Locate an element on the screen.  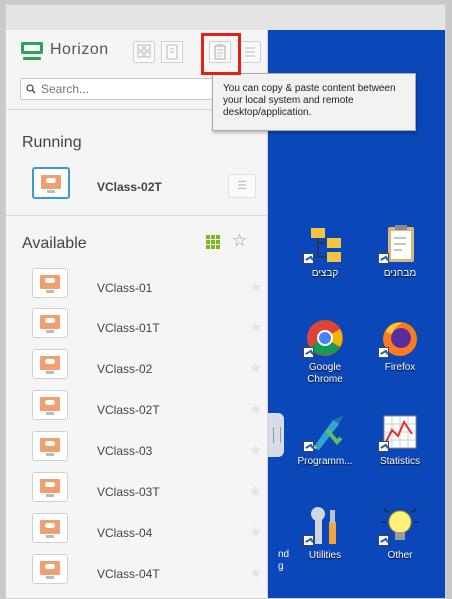
running-section-title: Running is located at coordinates (52, 142).